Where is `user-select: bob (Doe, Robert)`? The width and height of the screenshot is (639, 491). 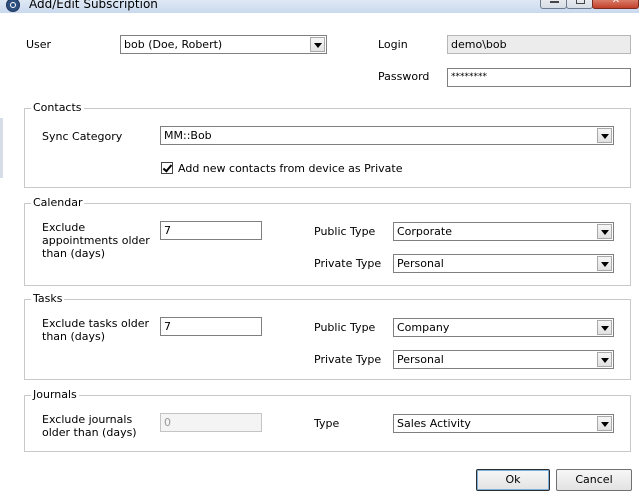
user-select: bob (Doe, Robert) is located at coordinates (223, 44).